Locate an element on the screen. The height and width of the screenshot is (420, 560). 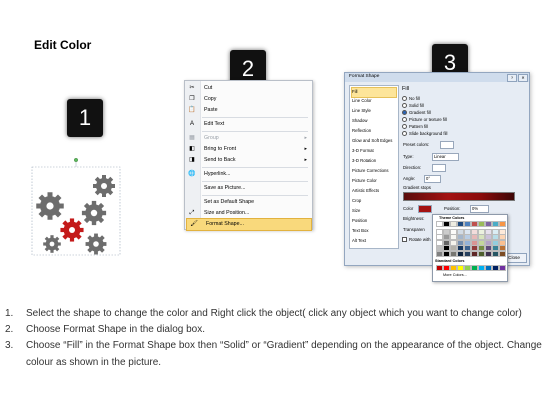
category-3d-format: 3-D Format is located at coordinates (374, 151).